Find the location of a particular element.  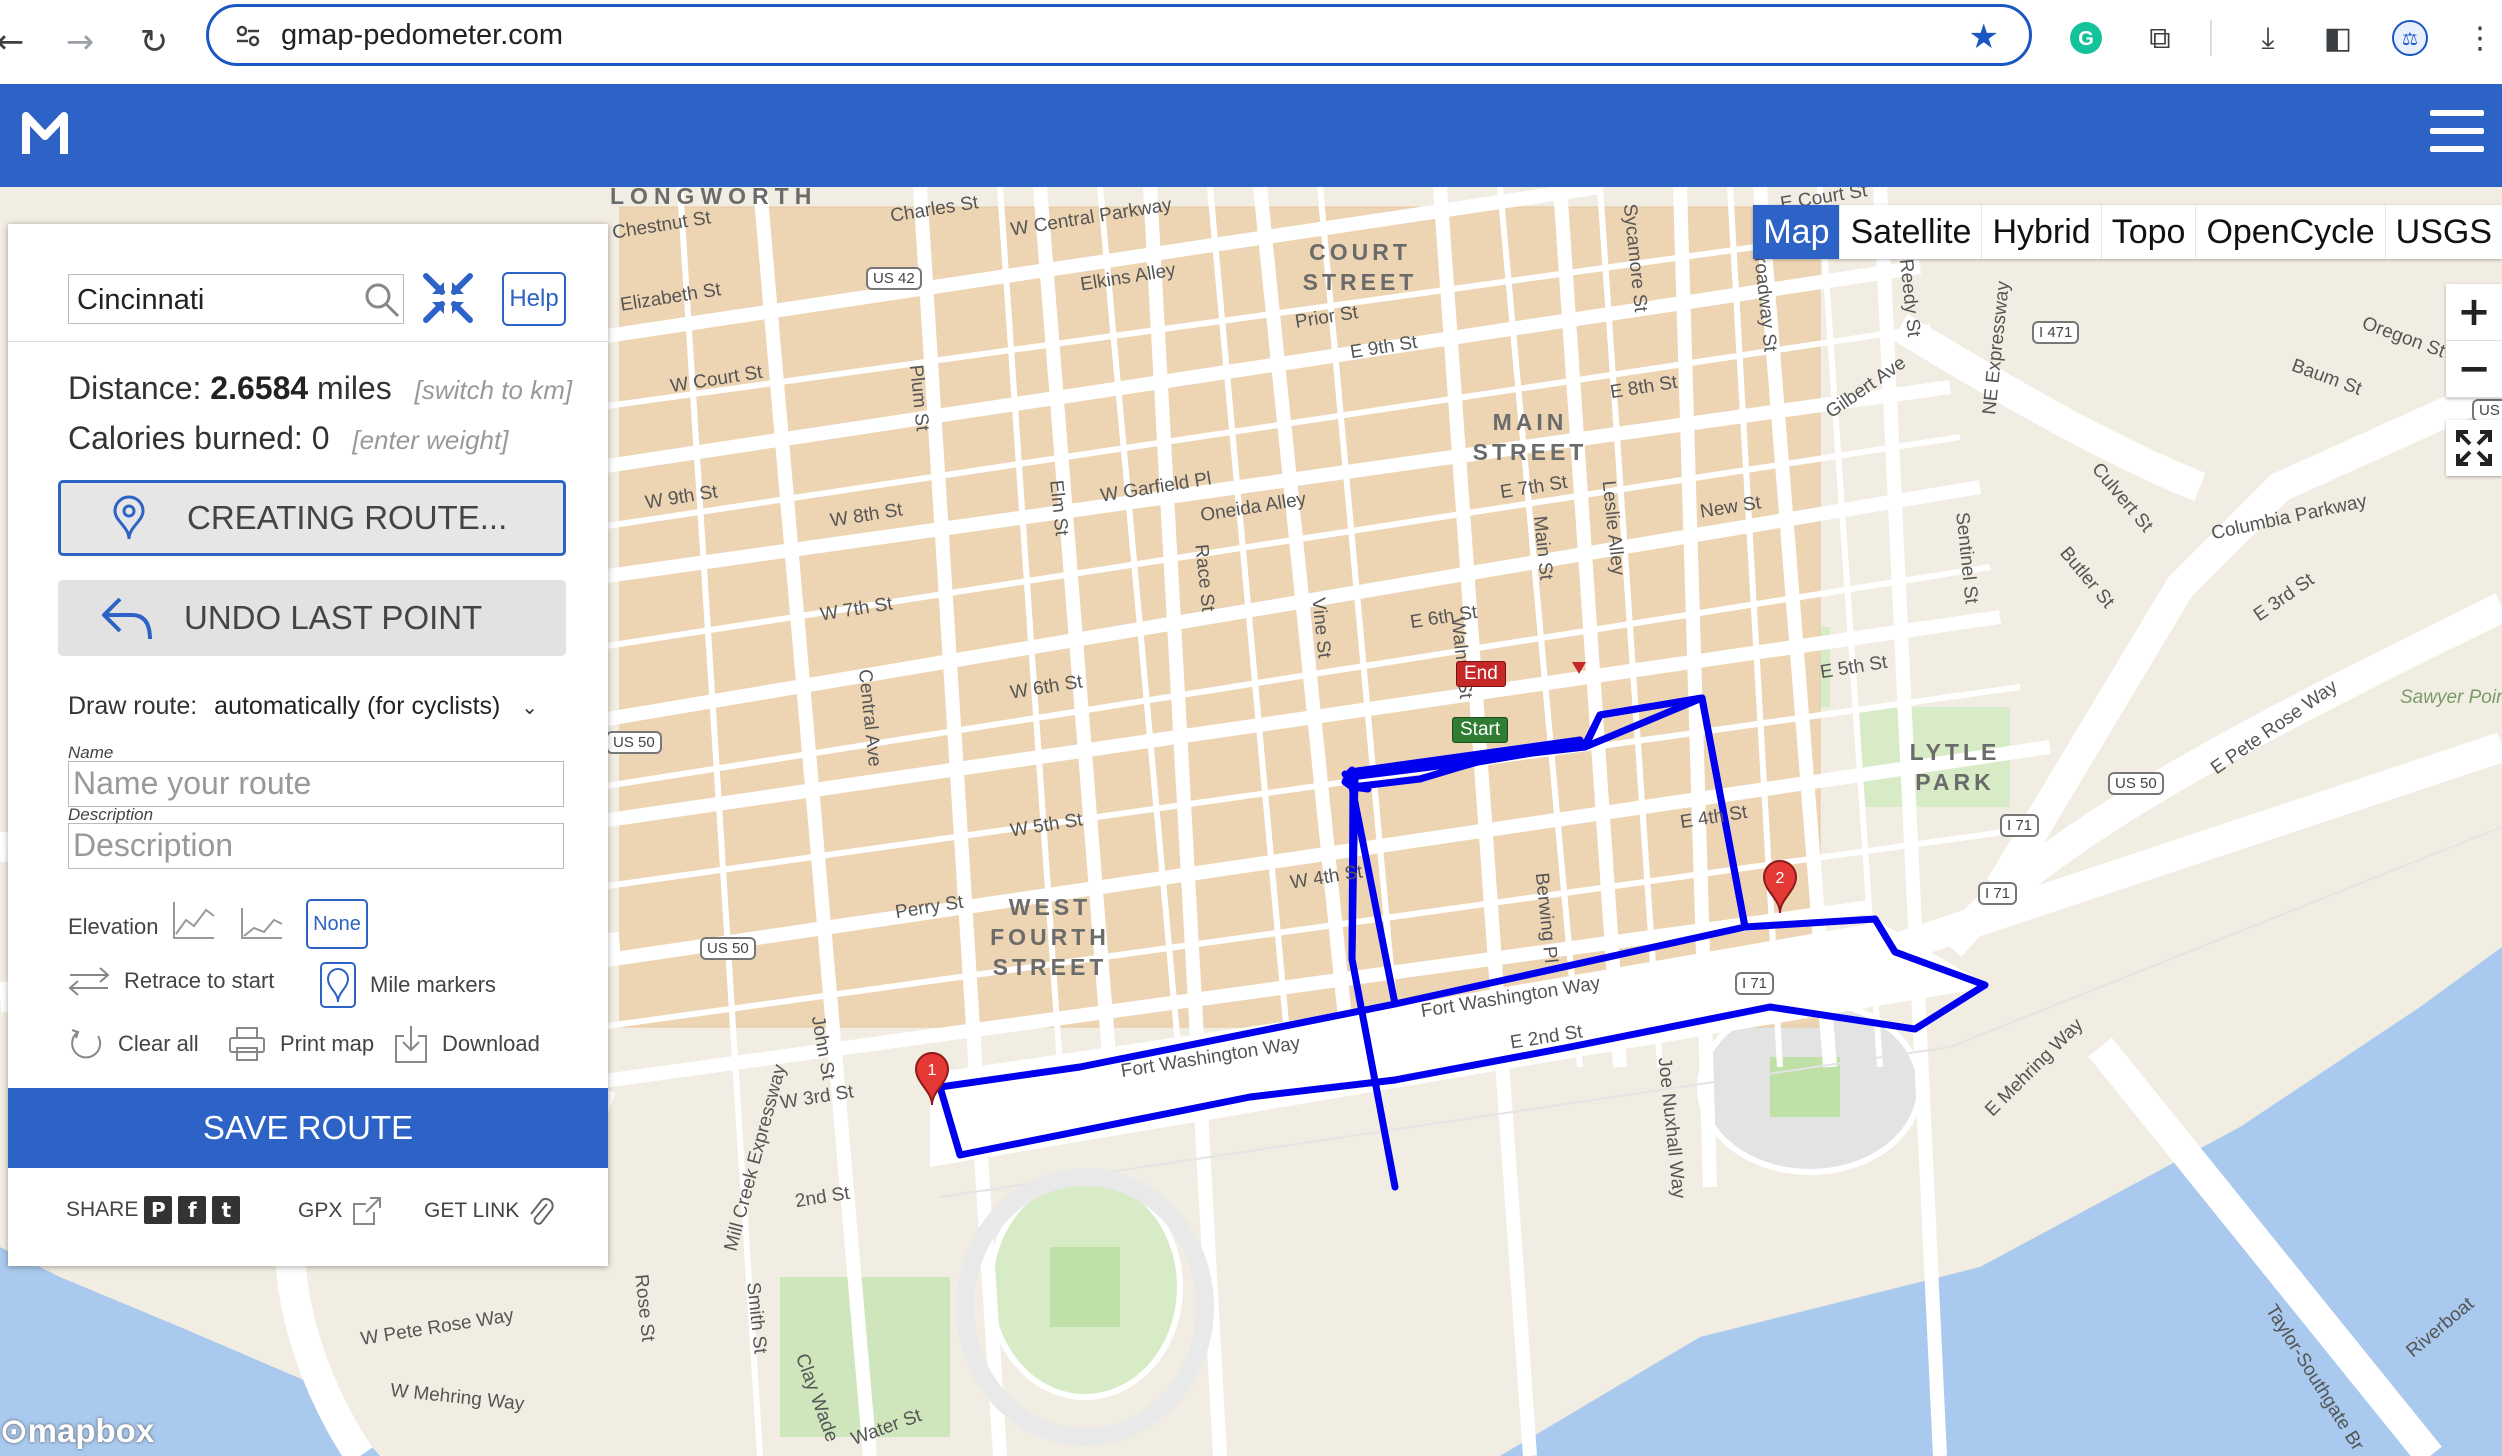

fullscreen-icon is located at coordinates (2474, 448).